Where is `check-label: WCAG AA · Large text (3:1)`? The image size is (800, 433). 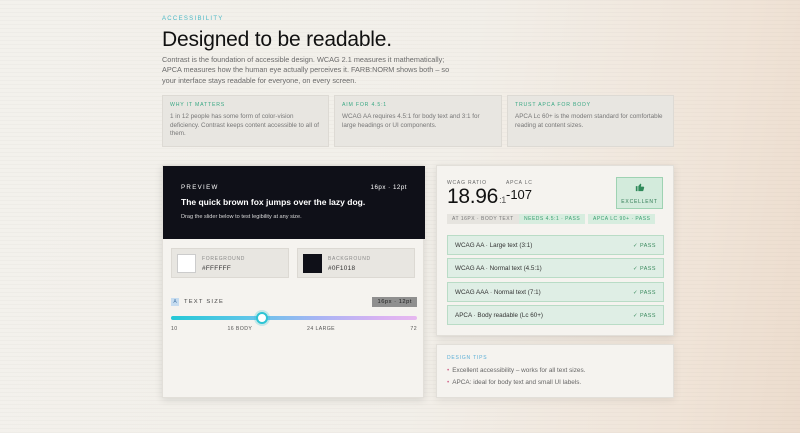
check-label: WCAG AA · Large text (3:1) is located at coordinates (494, 245).